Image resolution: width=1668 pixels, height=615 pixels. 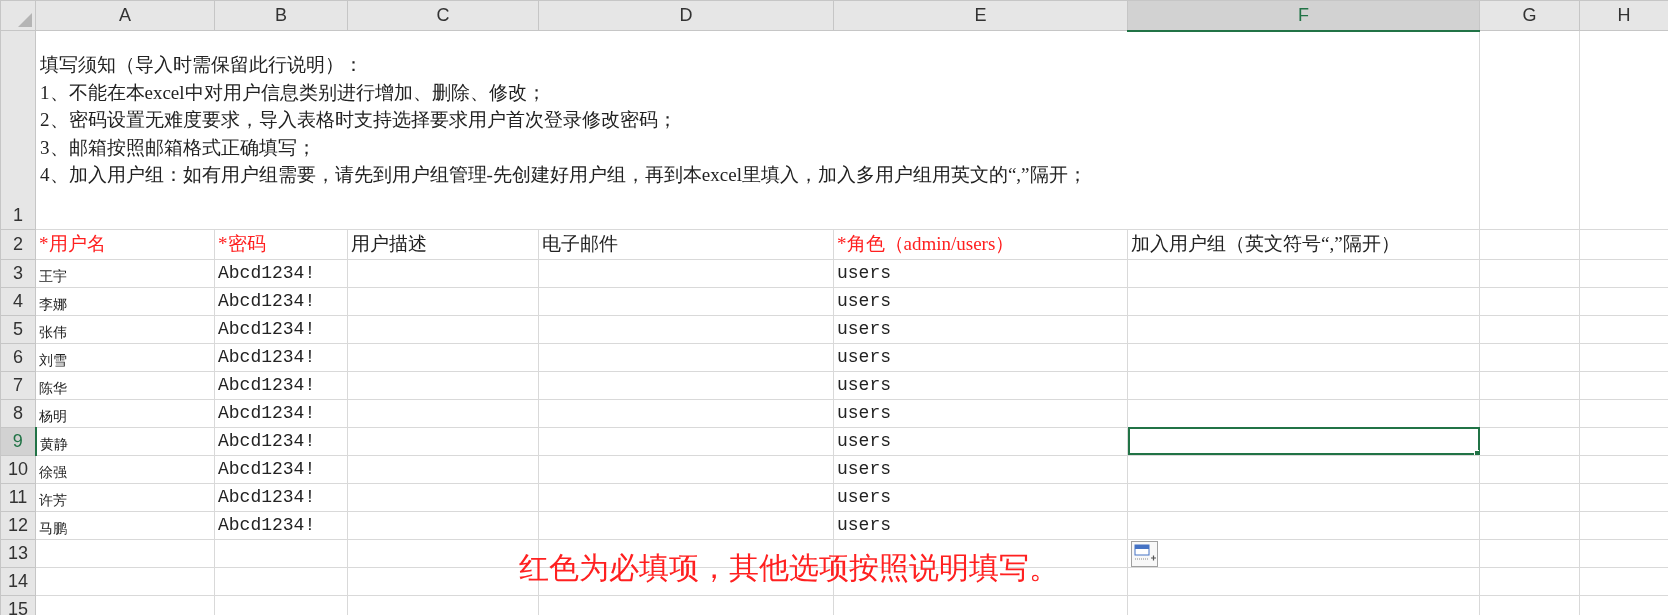 What do you see at coordinates (53, 387) in the screenshot?
I see `table-cell: 陈华` at bounding box center [53, 387].